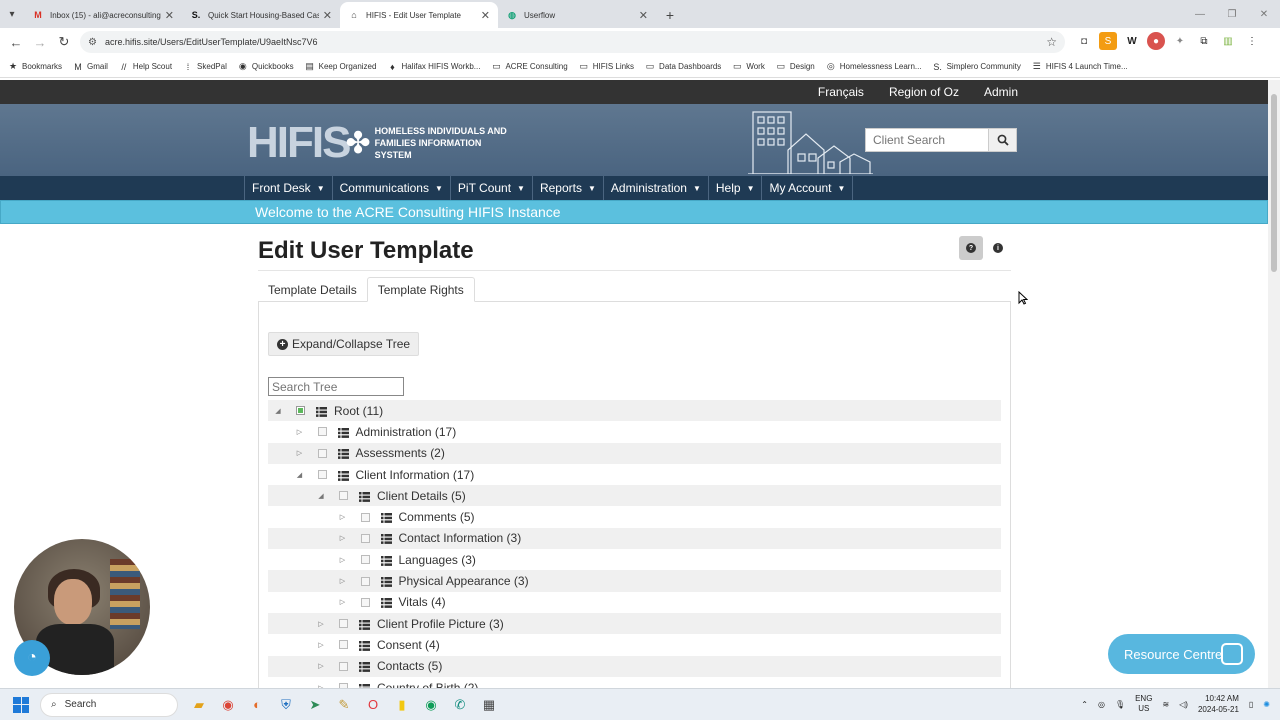 The width and height of the screenshot is (1280, 720). What do you see at coordinates (656, 188) in the screenshot?
I see `mainnav-item-administration: Administration ▼` at bounding box center [656, 188].